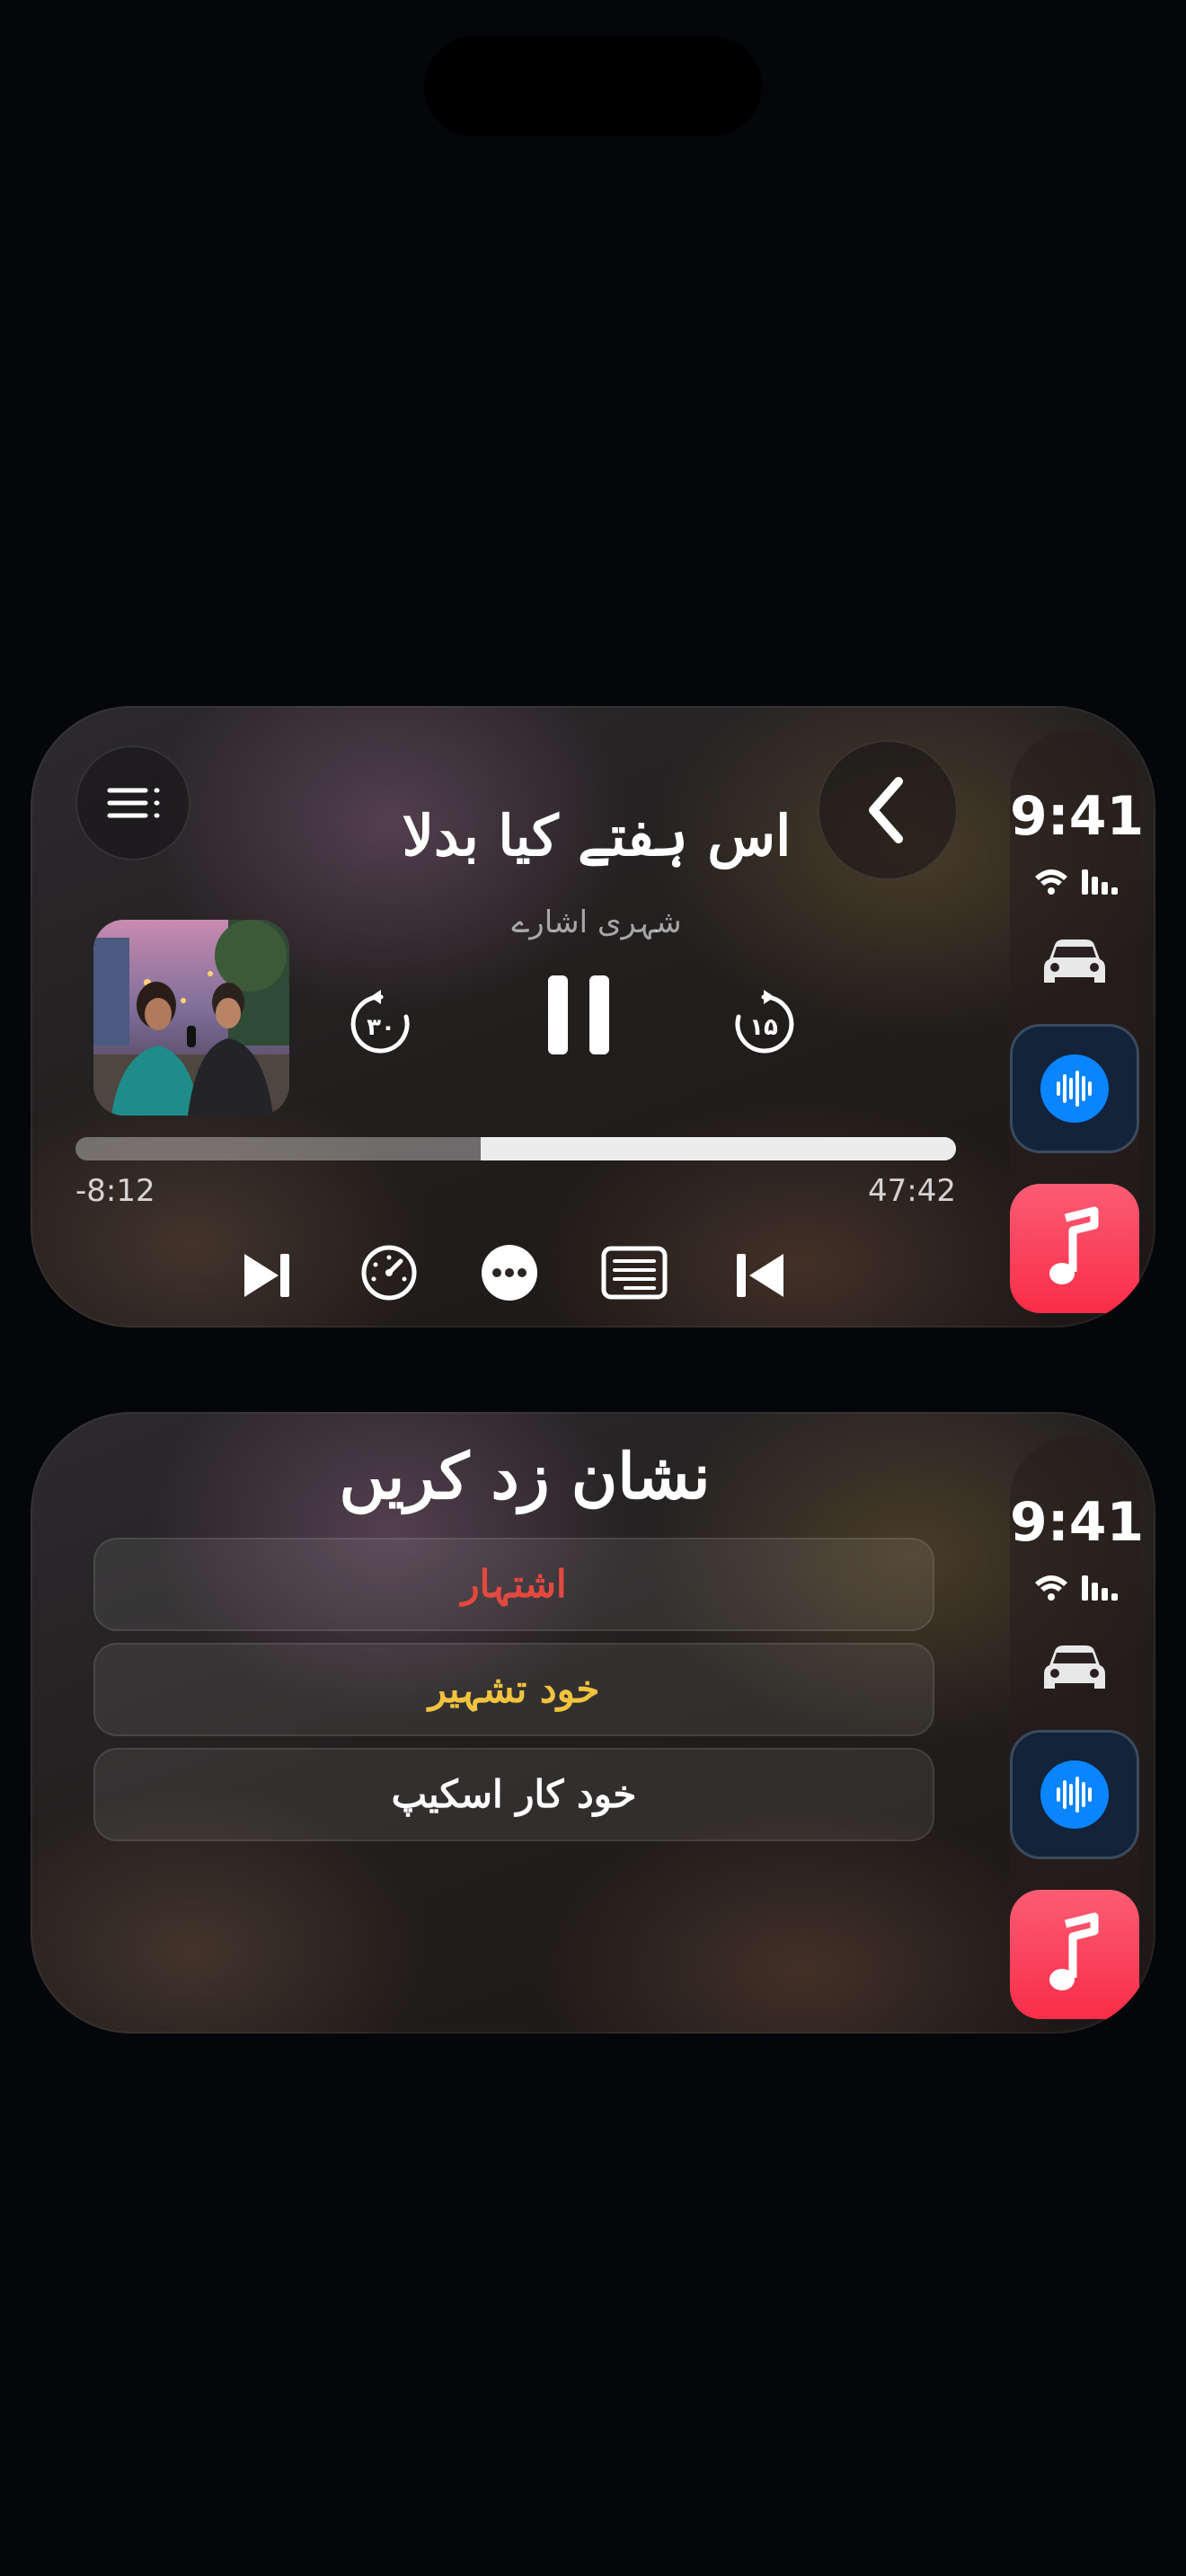 The image size is (1186, 2576). I want to click on episode-artwork, so click(191, 1018).